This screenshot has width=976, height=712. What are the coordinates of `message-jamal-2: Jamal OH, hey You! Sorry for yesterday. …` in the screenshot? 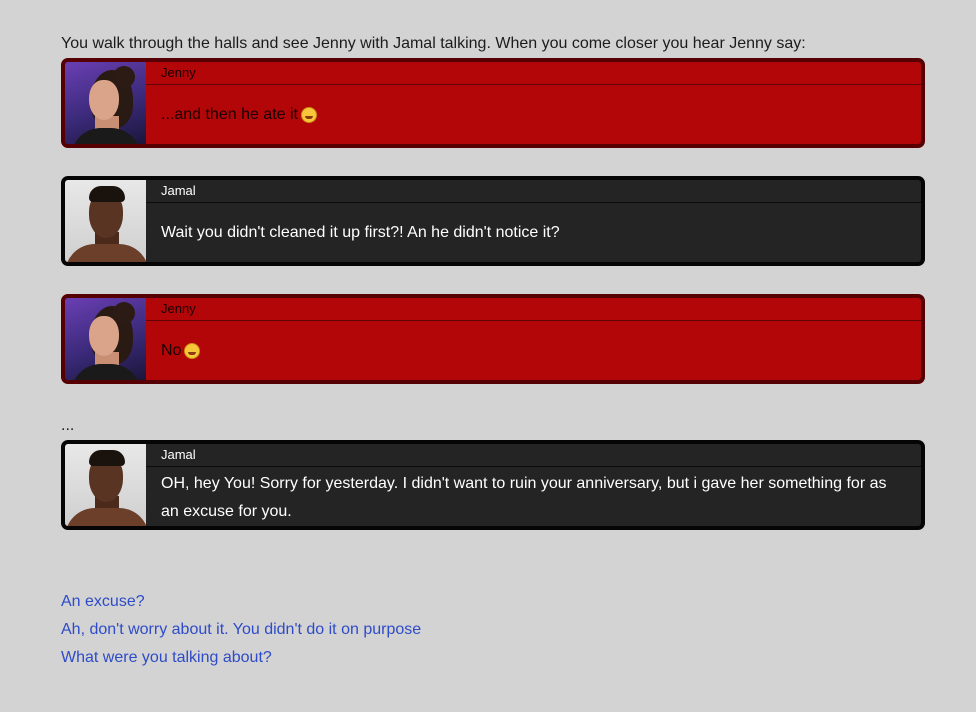 It's located at (493, 485).